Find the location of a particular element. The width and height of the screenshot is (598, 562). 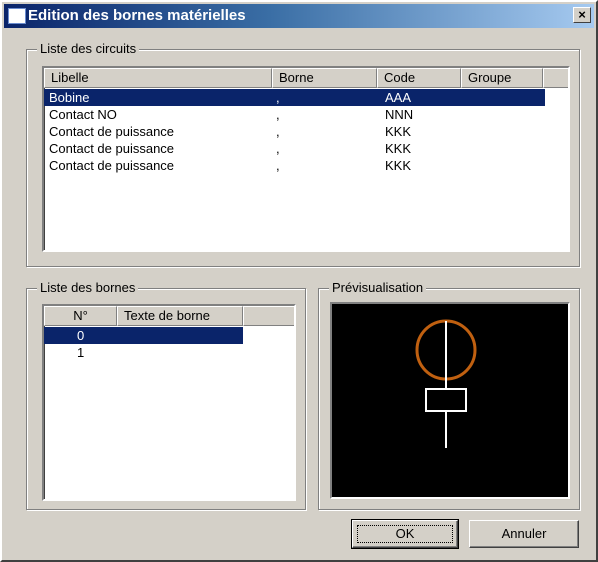

ok-button: OK is located at coordinates (405, 534).